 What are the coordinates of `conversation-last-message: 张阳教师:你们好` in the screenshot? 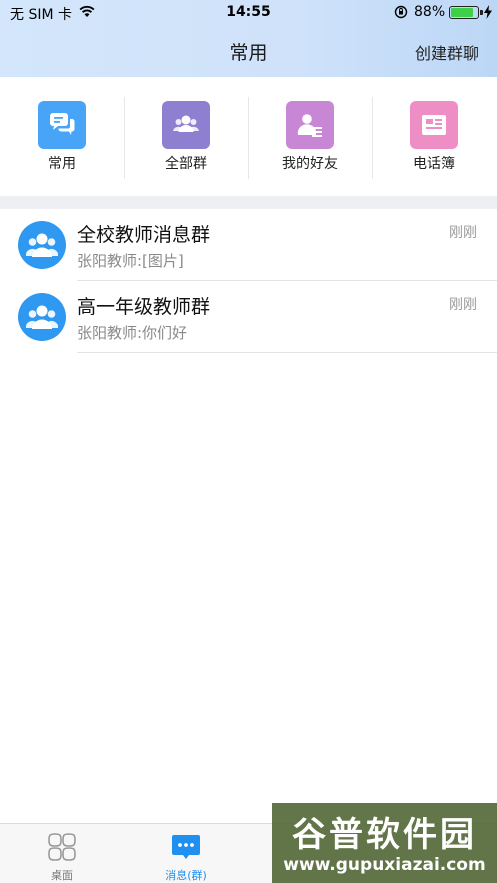 It's located at (132, 333).